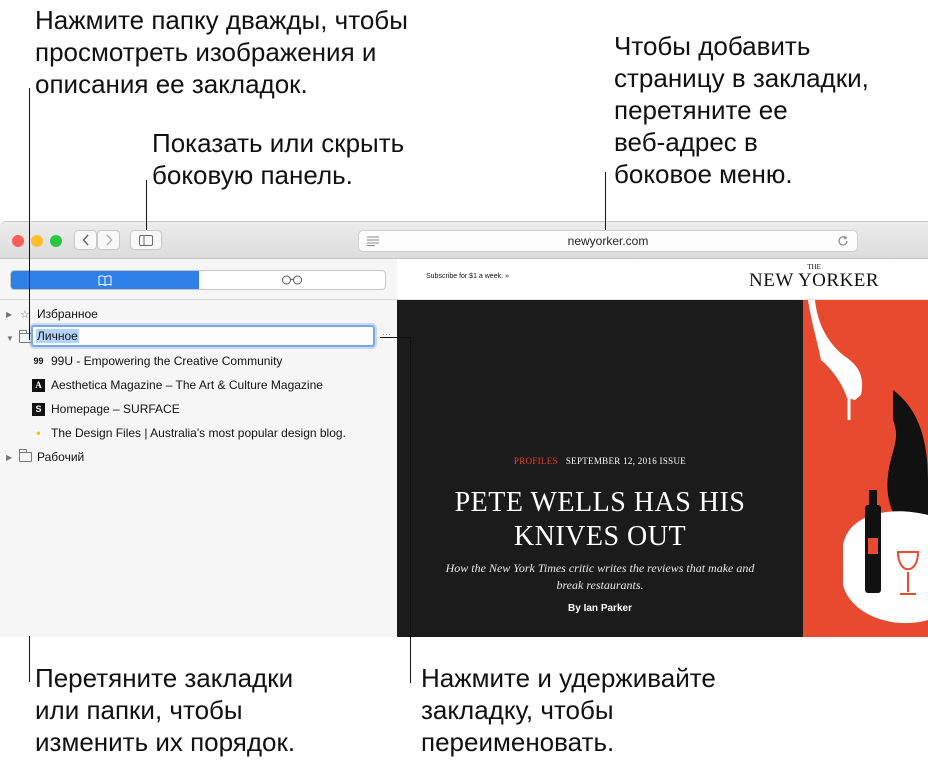  Describe the element at coordinates (600, 502) in the screenshot. I see `headline-line-1: PETE WELLS HAS HIS` at that location.